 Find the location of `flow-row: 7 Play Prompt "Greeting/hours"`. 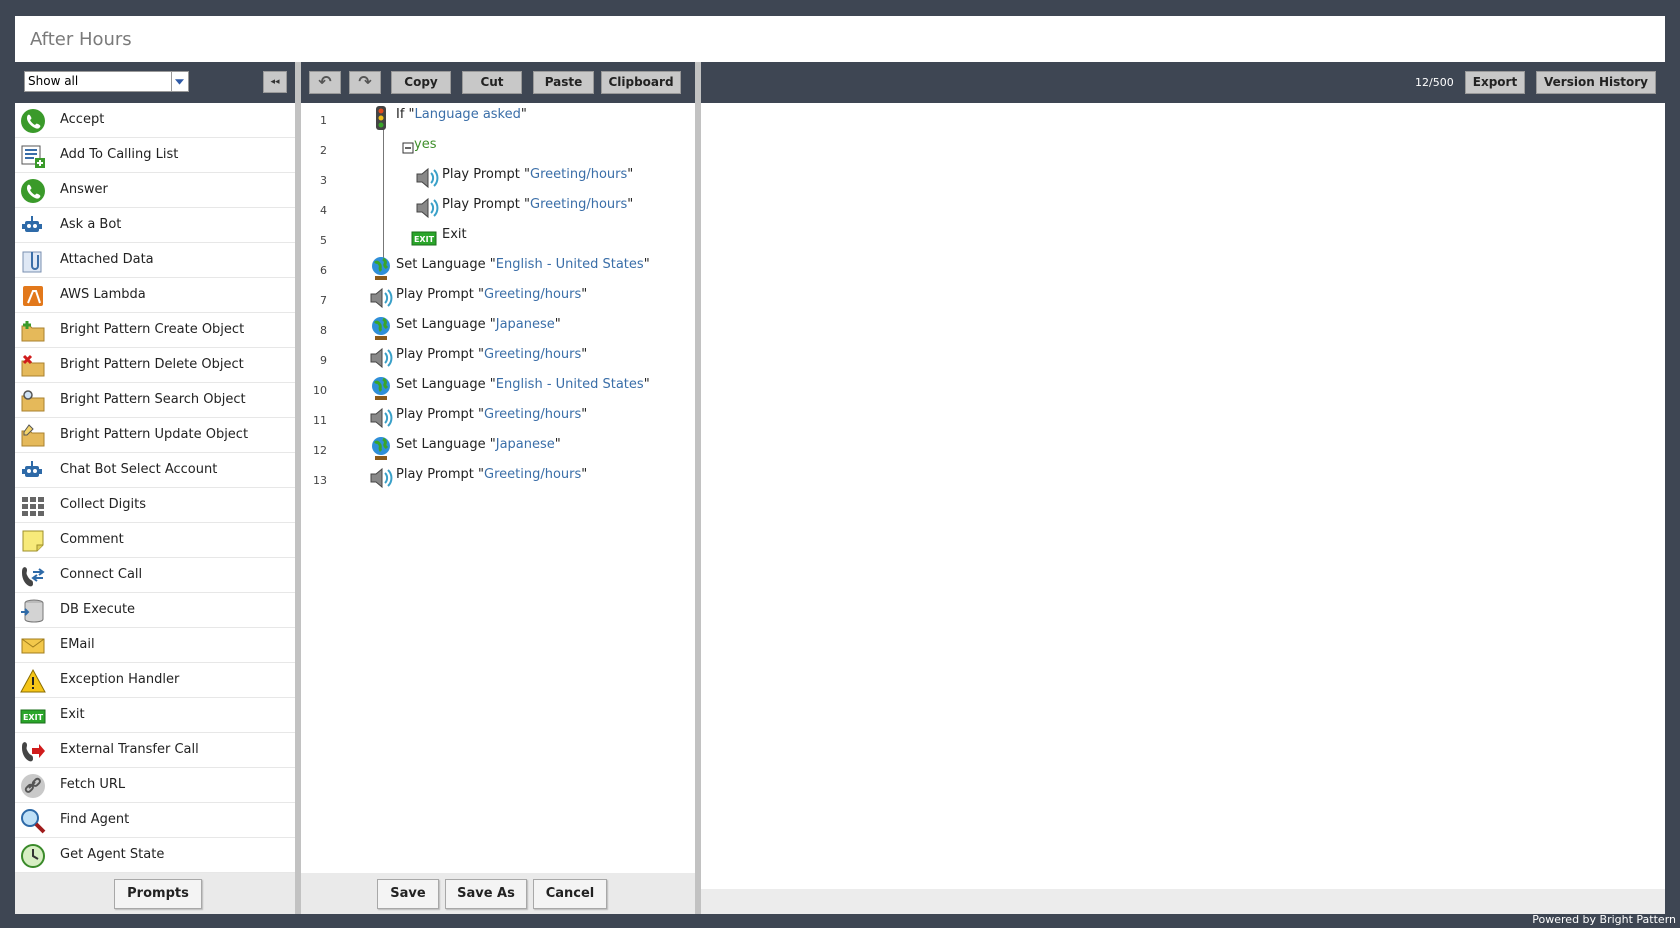

flow-row: 7 Play Prompt "Greeting/hours" is located at coordinates (498, 298).